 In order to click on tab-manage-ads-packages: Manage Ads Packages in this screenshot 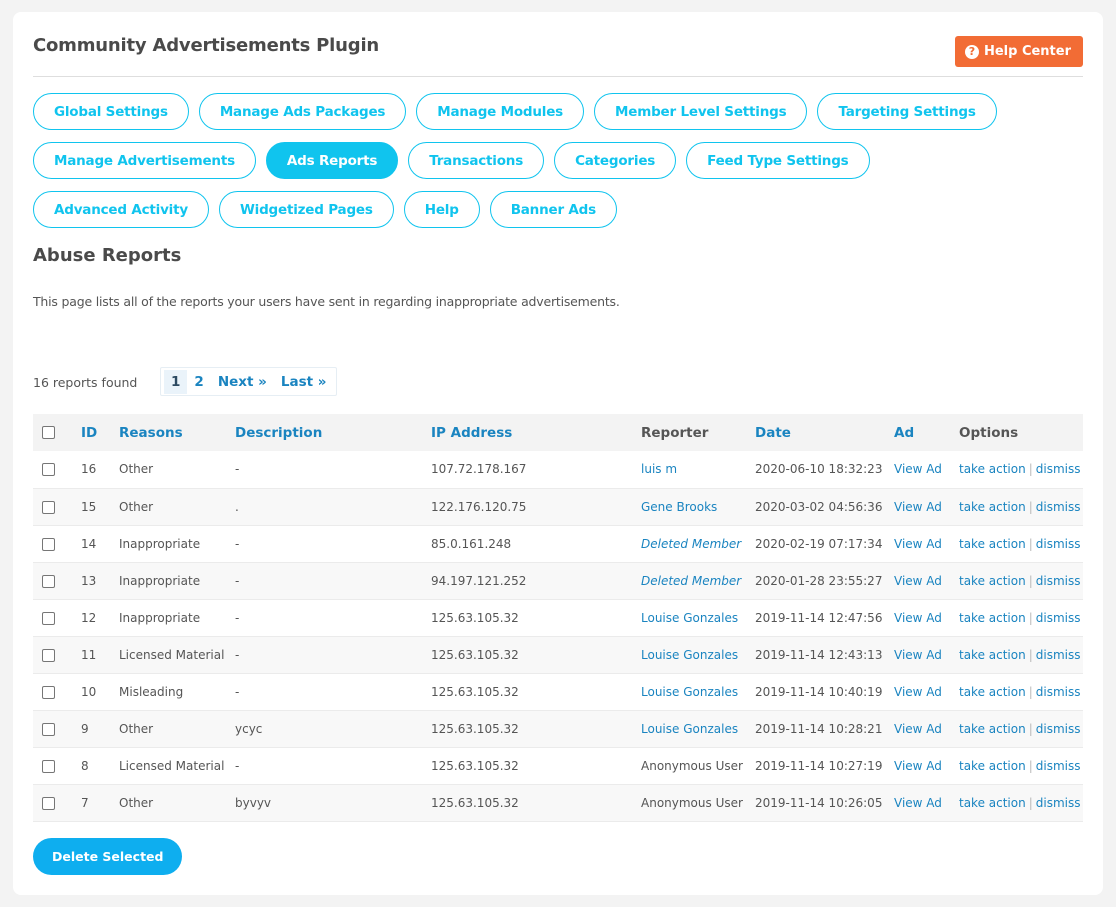, I will do `click(302, 111)`.